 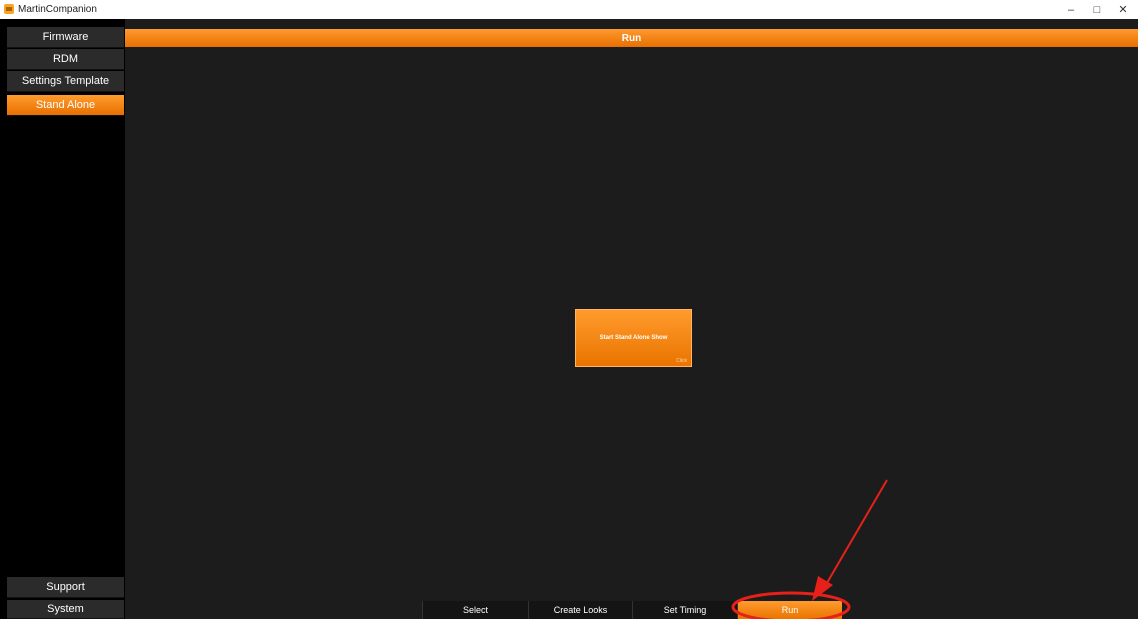 What do you see at coordinates (57, 9) in the screenshot?
I see `window-title: MartinCompanion` at bounding box center [57, 9].